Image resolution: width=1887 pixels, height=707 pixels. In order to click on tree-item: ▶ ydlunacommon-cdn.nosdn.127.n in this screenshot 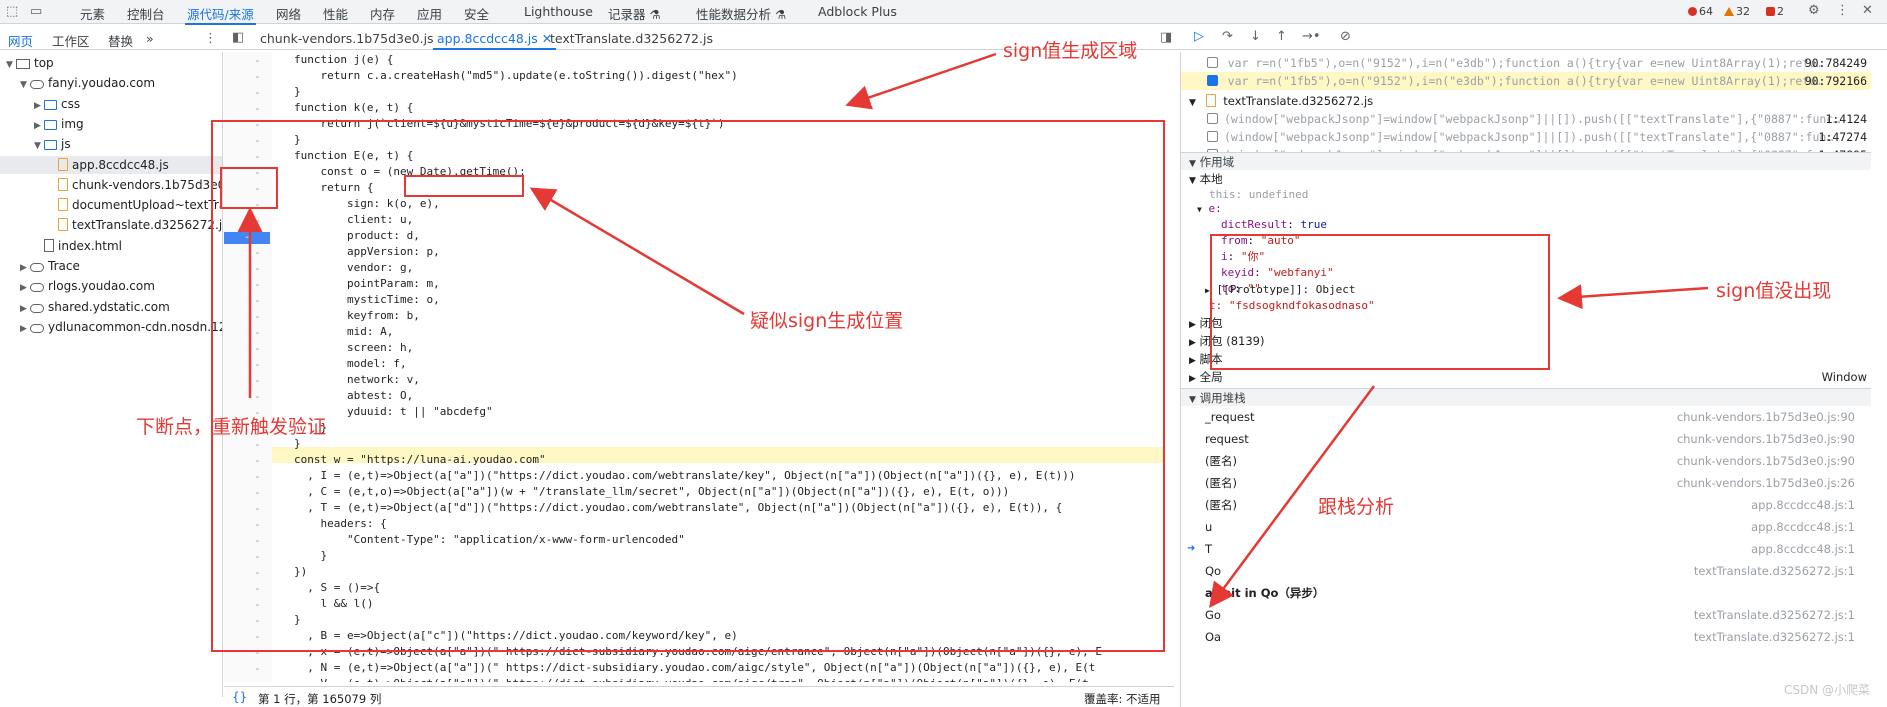, I will do `click(111, 328)`.